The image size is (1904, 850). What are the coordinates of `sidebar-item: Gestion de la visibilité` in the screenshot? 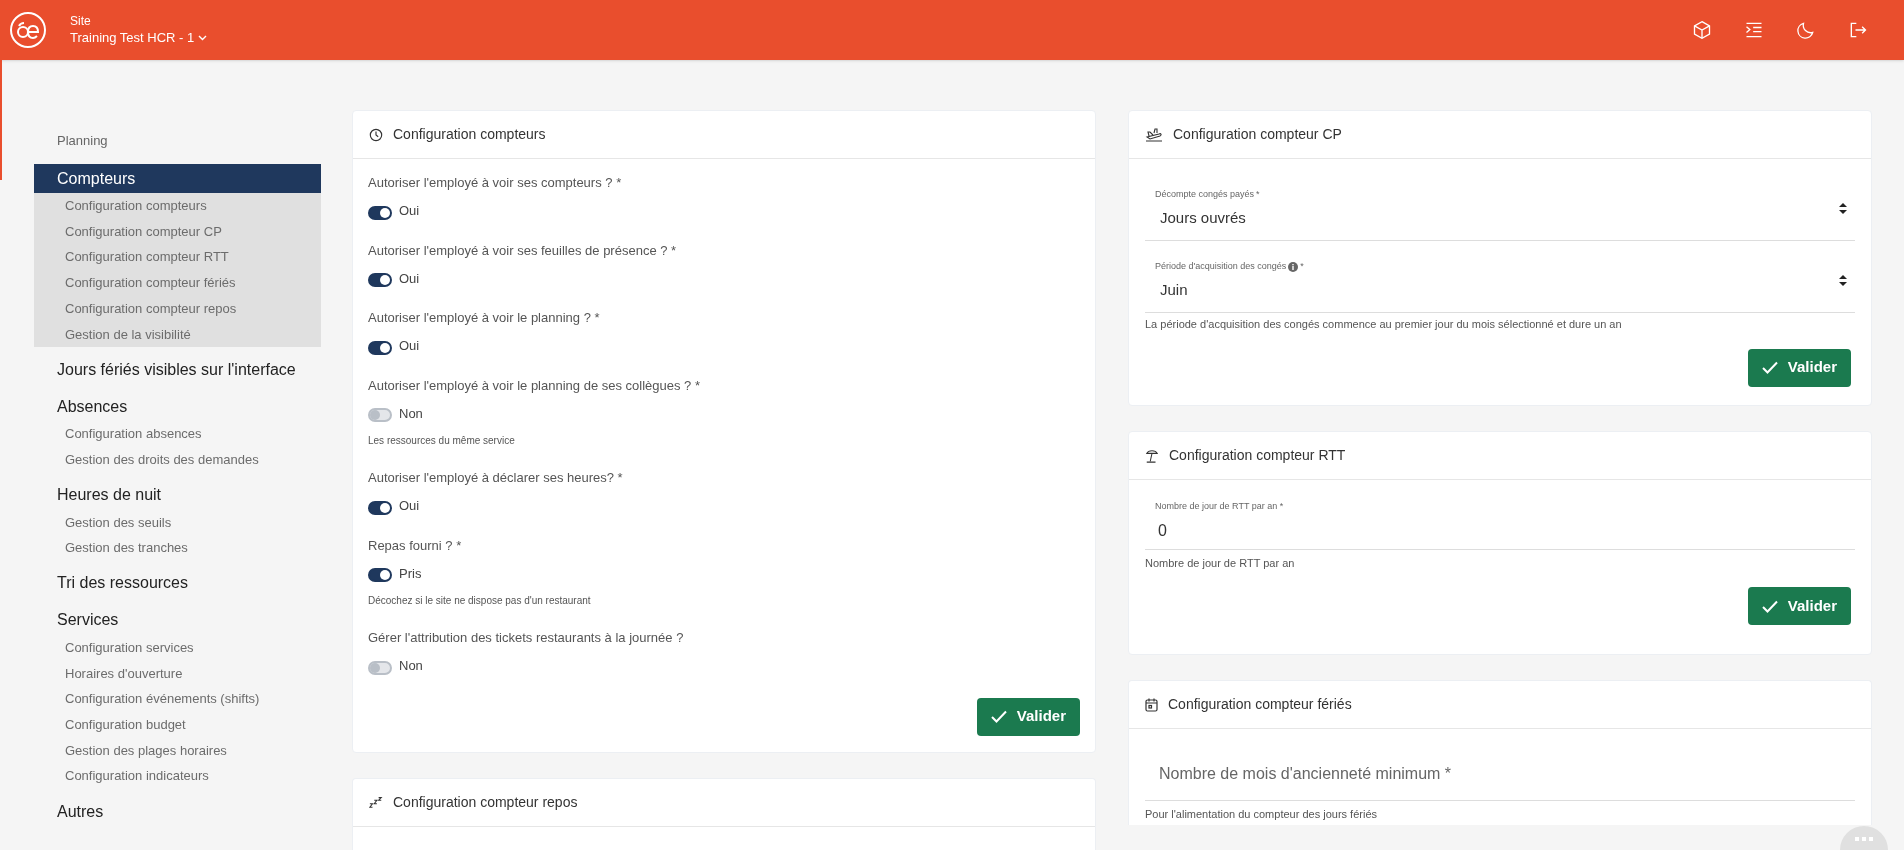 It's located at (177, 334).